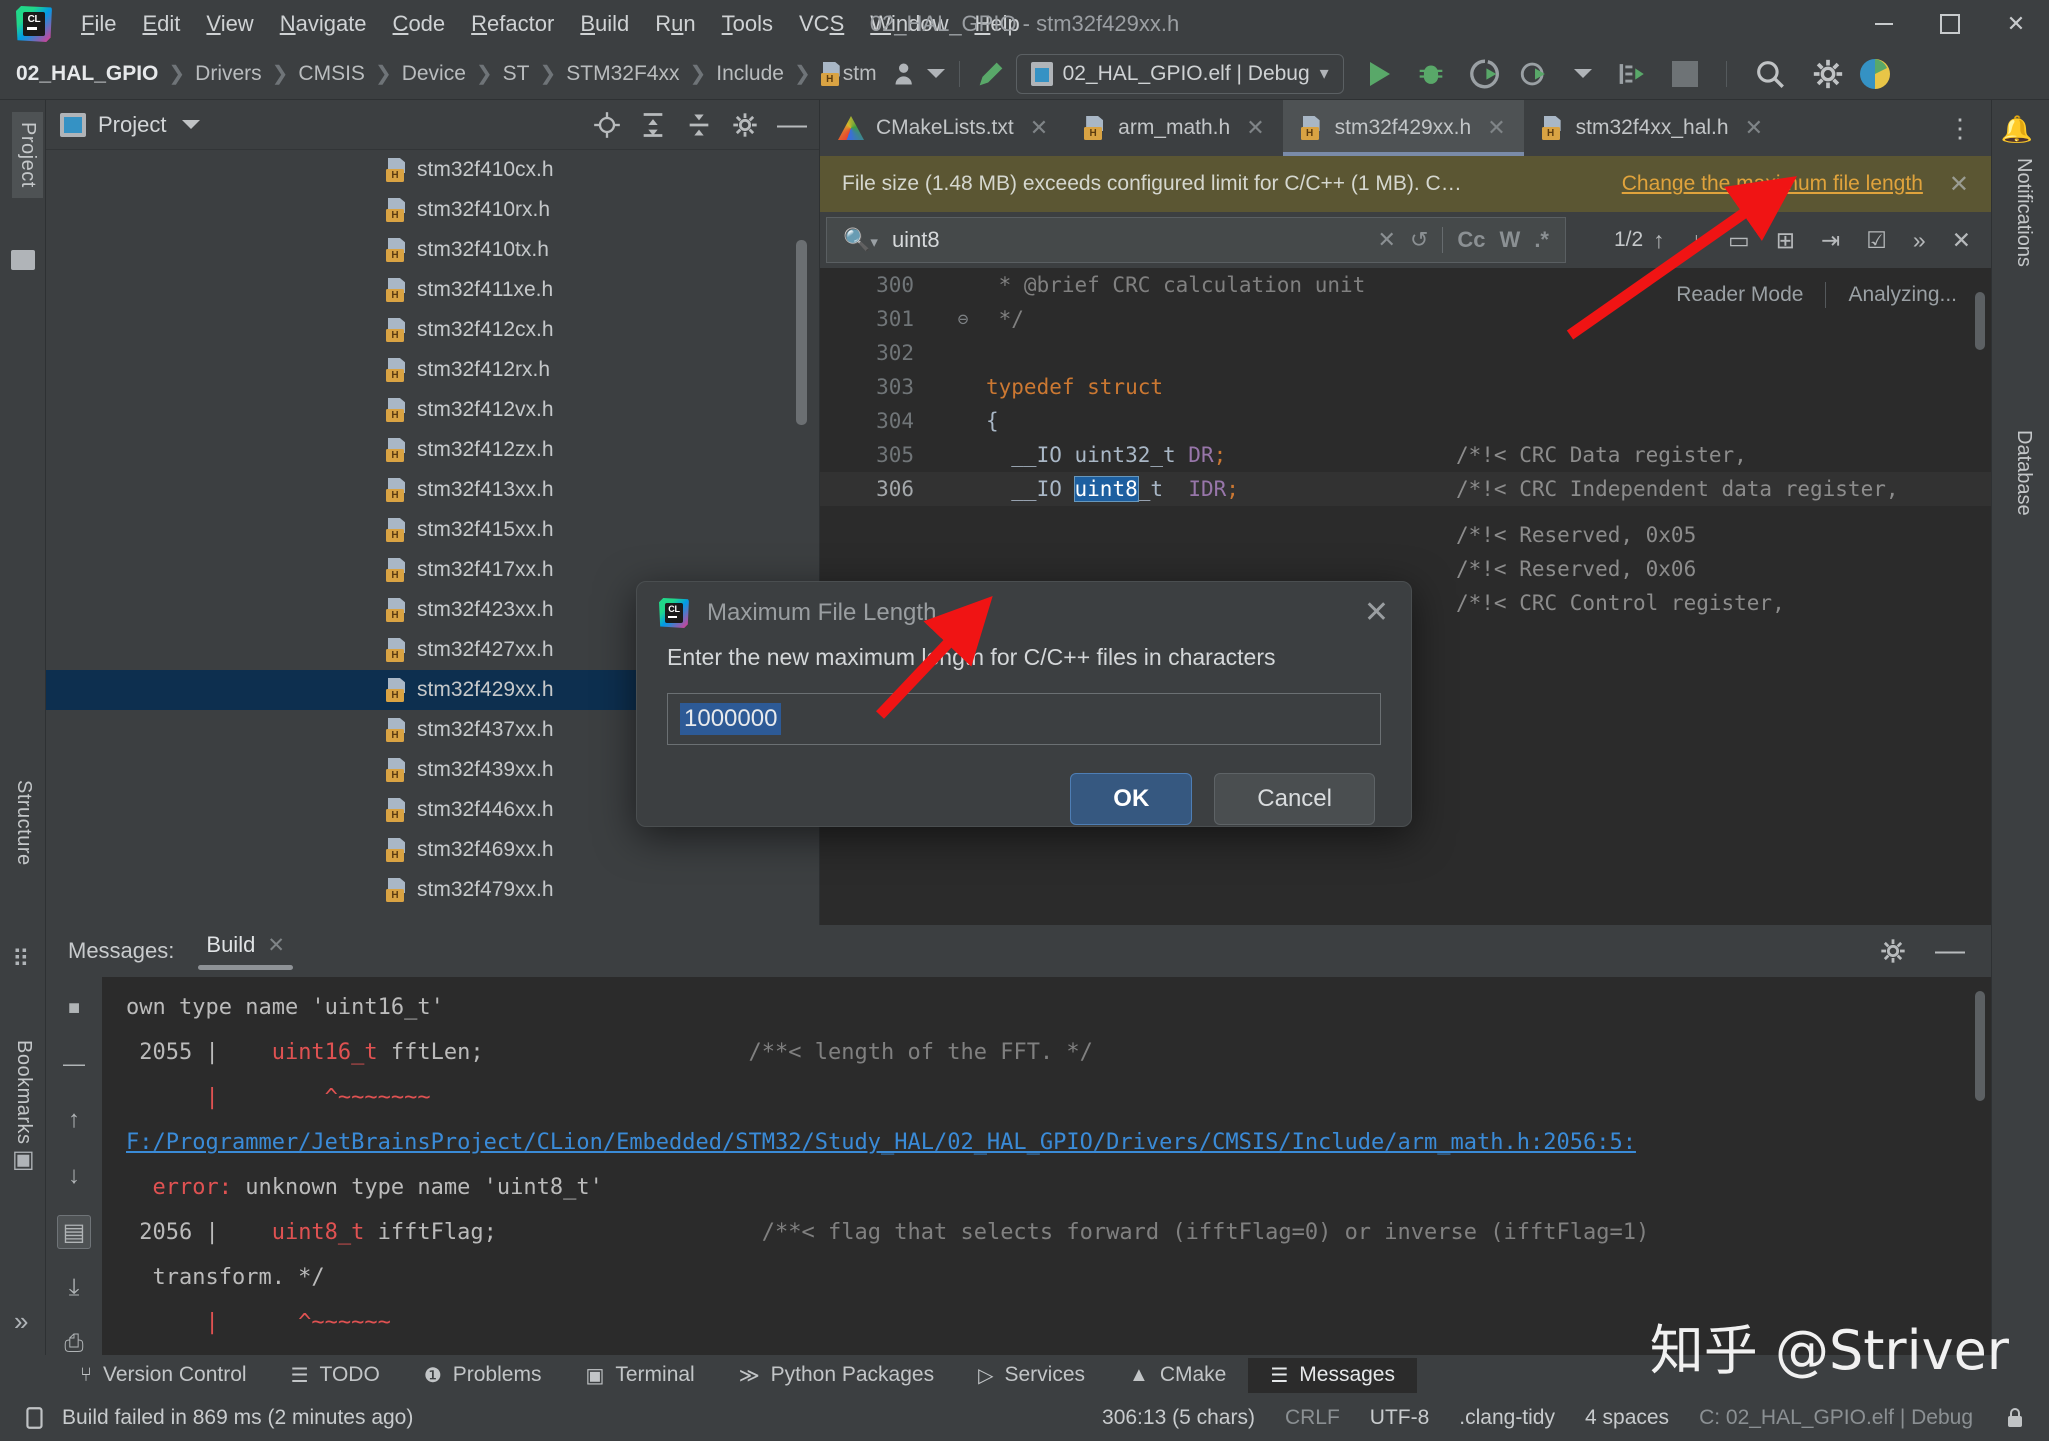 The image size is (2049, 1441). Describe the element at coordinates (747, 24) in the screenshot. I see `menu-item-tools: Tools` at that location.